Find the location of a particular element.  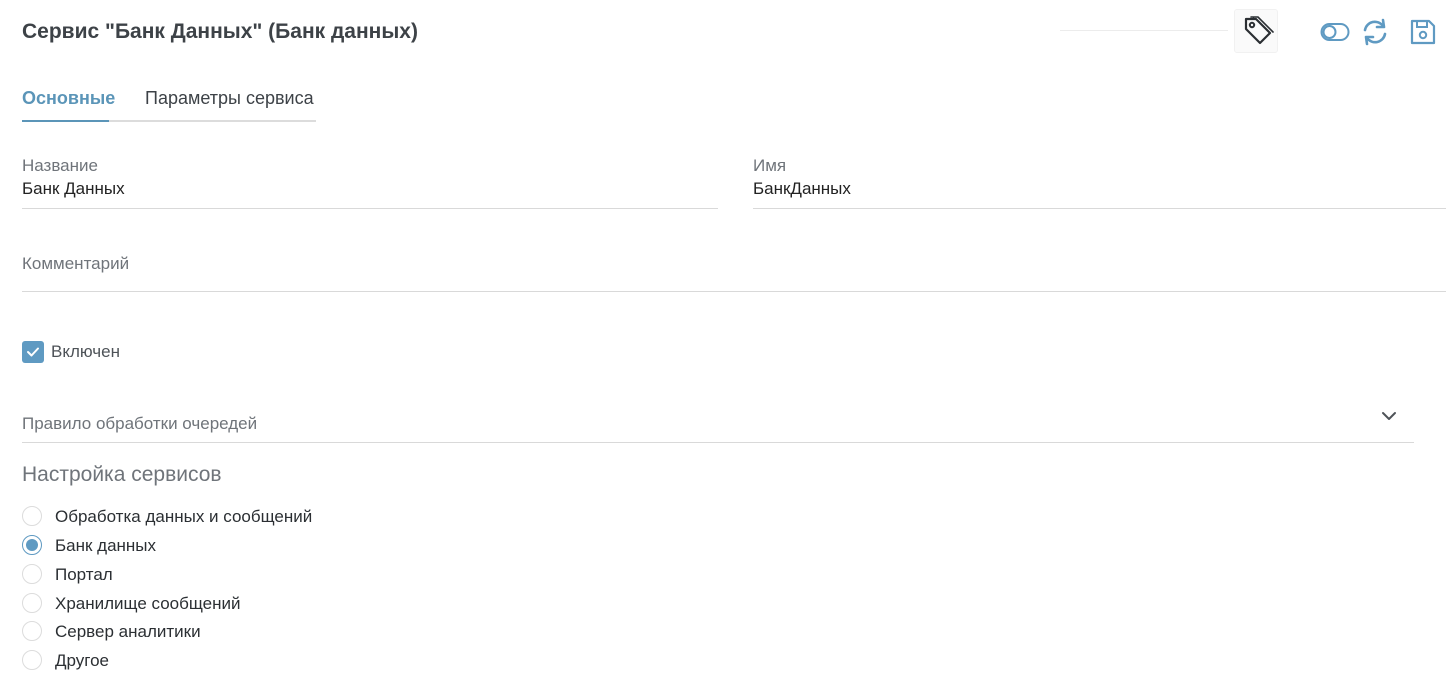

radio-label: Хранилище сообщений is located at coordinates (148, 603).